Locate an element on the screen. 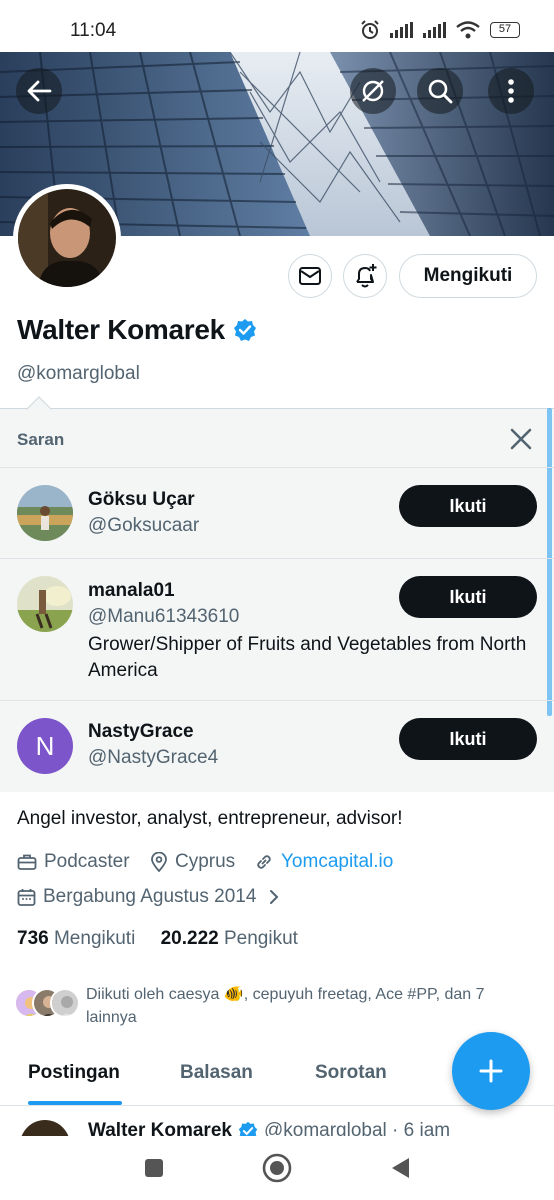 The width and height of the screenshot is (554, 1200). grok-button is located at coordinates (373, 91).